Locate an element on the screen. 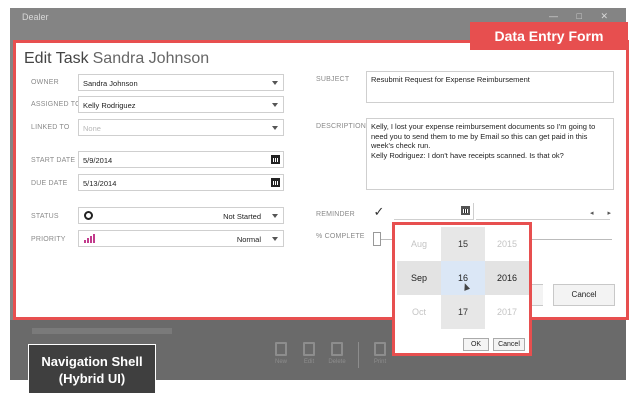 The width and height of the screenshot is (640, 407). status-select: Not Started is located at coordinates (181, 215).